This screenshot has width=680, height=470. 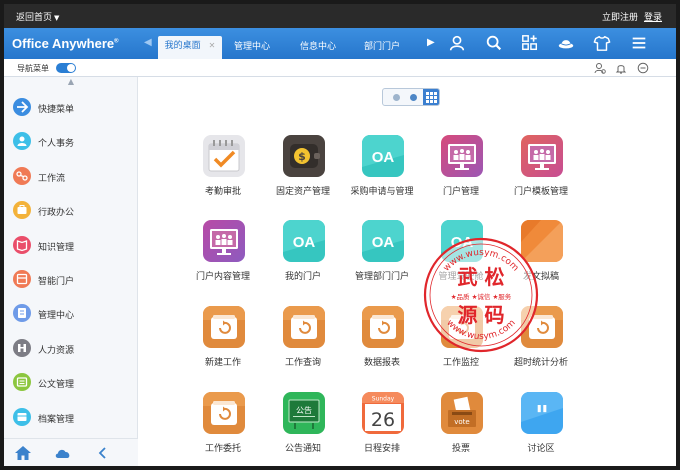 I want to click on tab-my-desktop: 我的桌面 ✕, so click(x=190, y=47).